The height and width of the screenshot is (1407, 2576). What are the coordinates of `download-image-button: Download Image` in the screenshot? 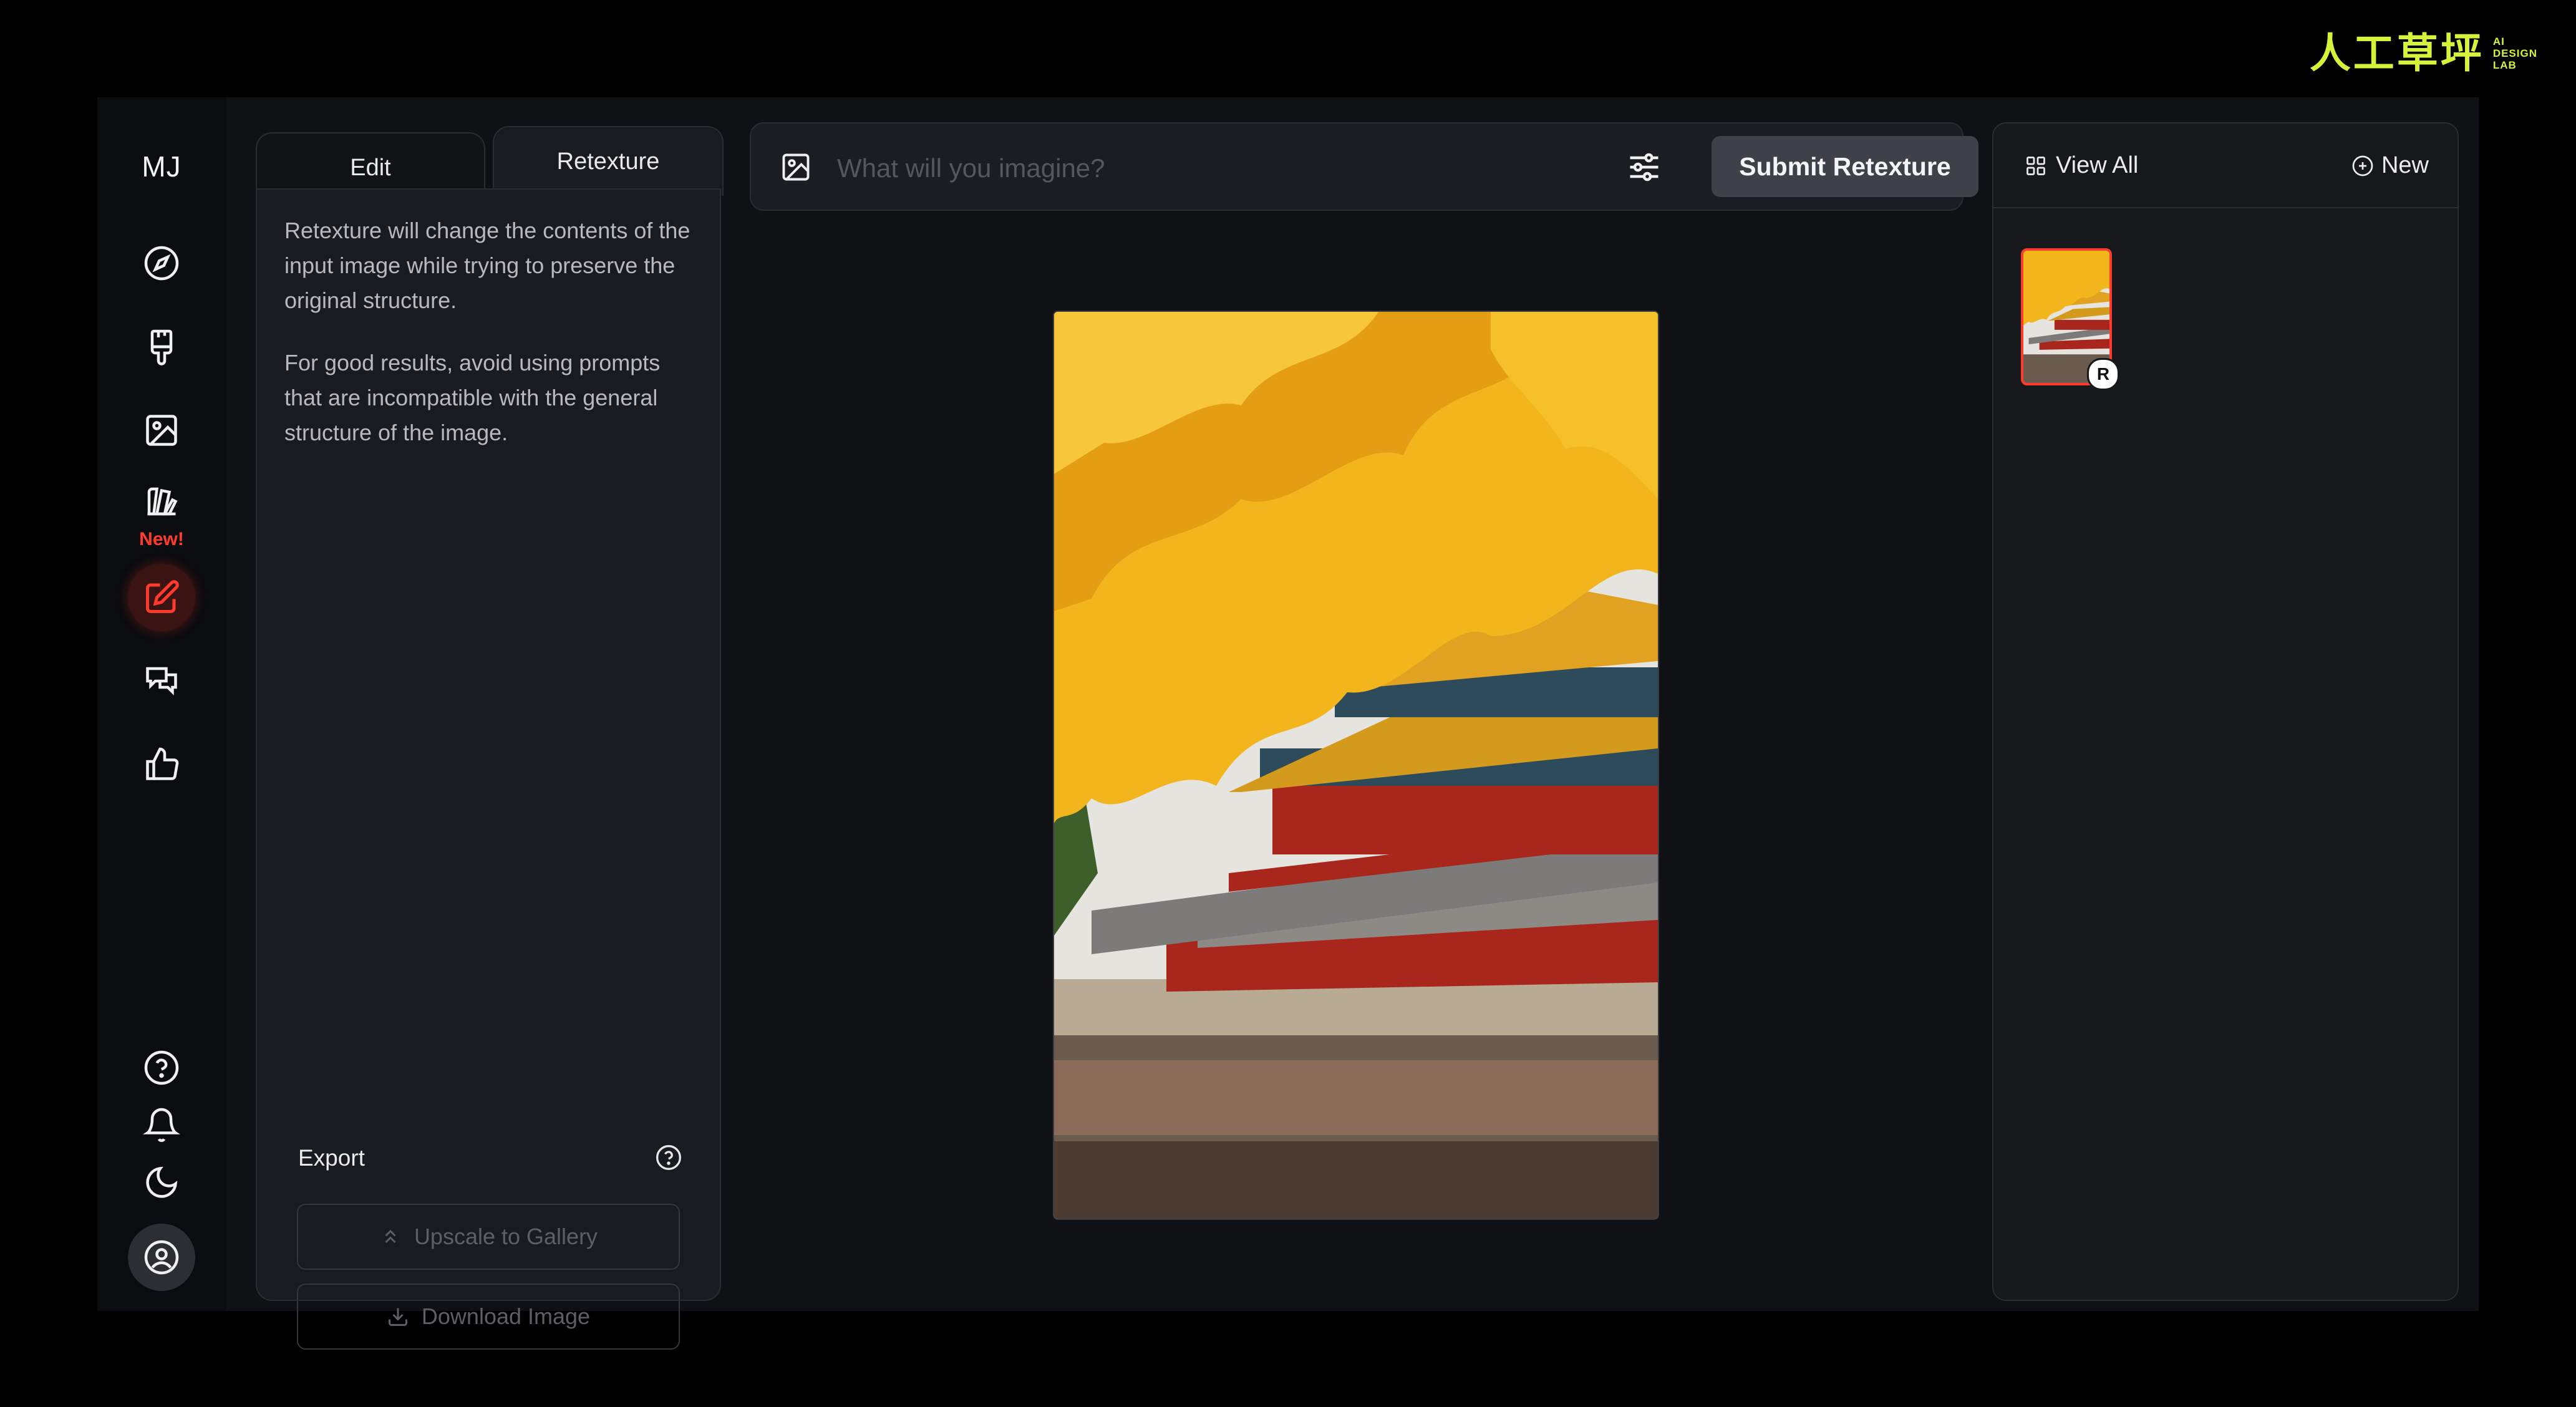 It's located at (488, 1317).